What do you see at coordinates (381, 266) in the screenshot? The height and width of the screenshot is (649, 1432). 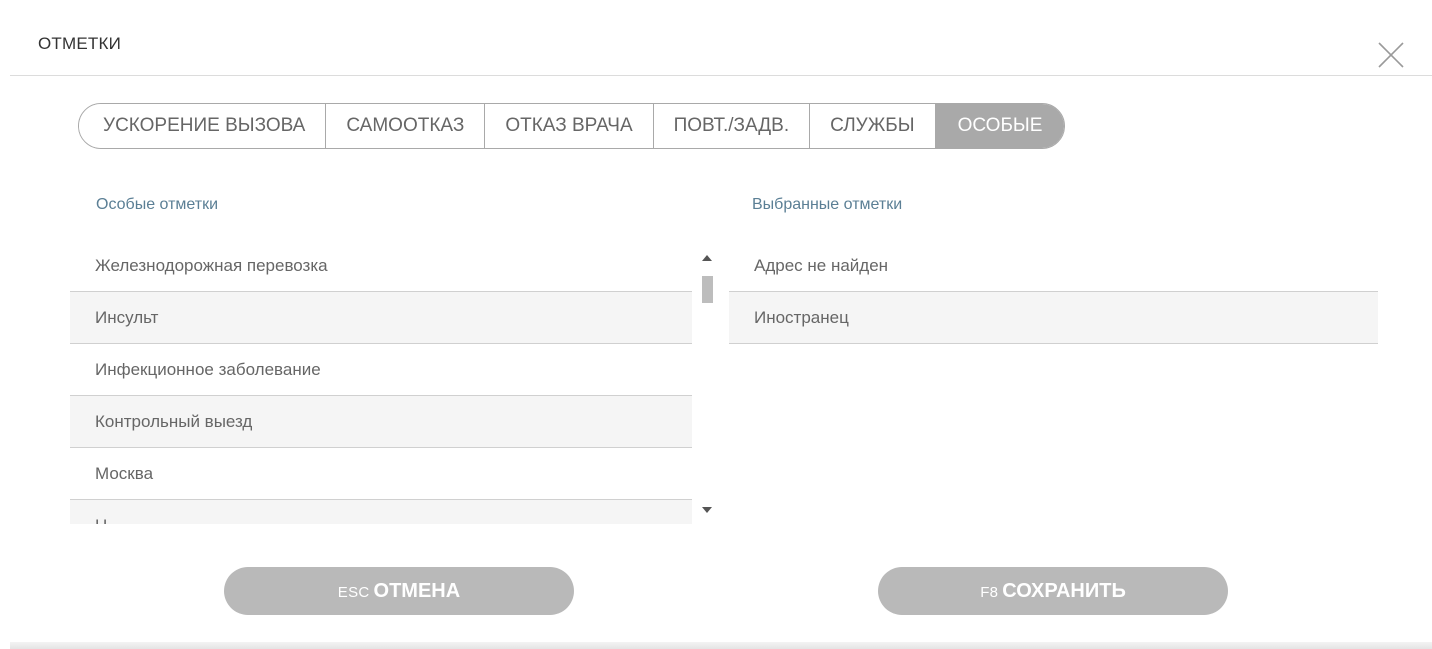 I see `list-item: Железнодорожная перевозка` at bounding box center [381, 266].